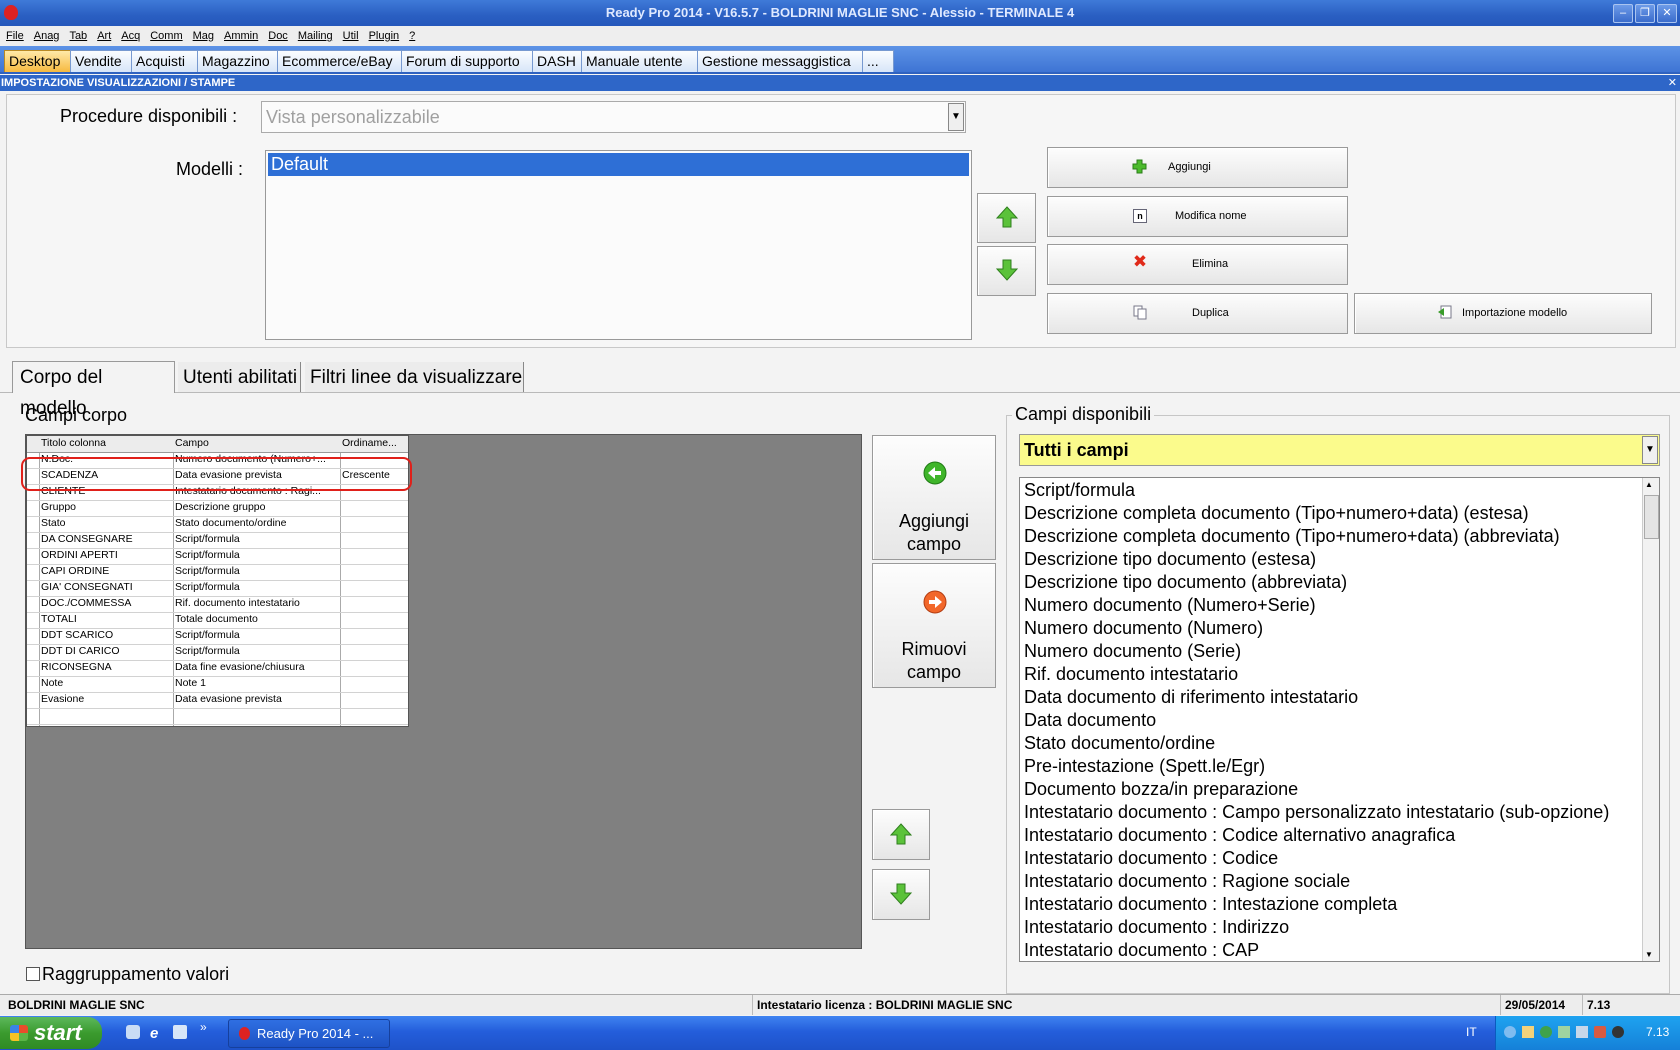  Describe the element at coordinates (1119, 743) in the screenshot. I see `list-item: Stato documento/ordine` at that location.